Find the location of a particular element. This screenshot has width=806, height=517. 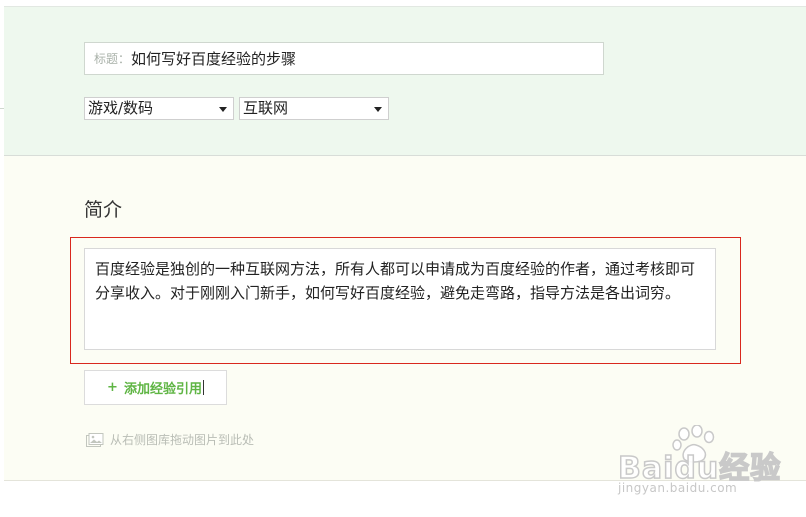

secondary-category-value: 互联网 is located at coordinates (266, 108).